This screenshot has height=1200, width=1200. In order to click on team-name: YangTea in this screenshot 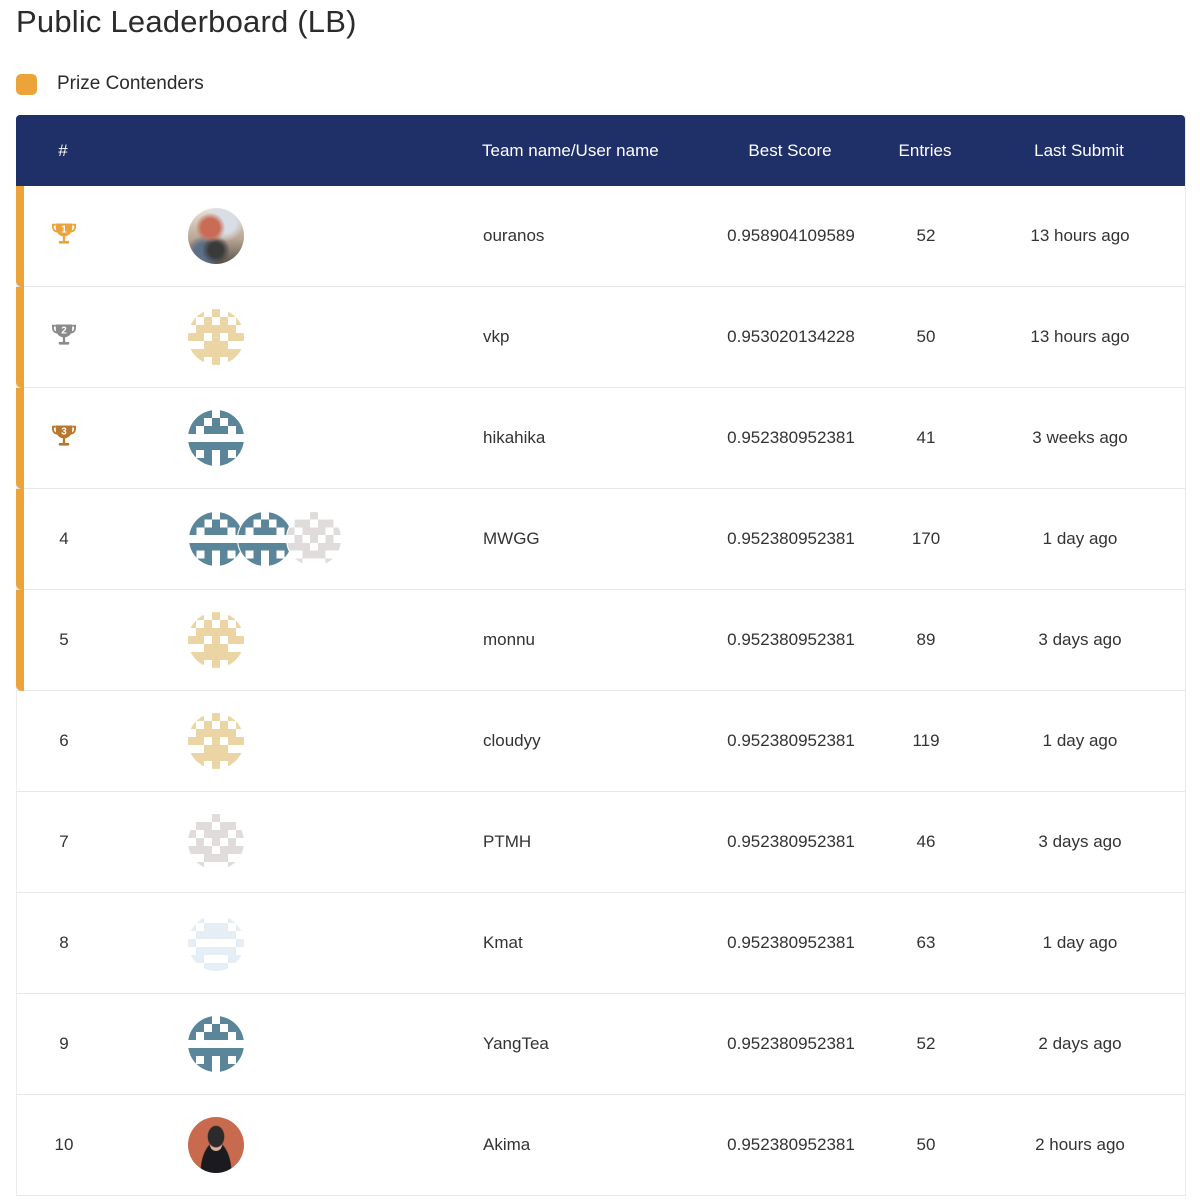, I will do `click(603, 1044)`.